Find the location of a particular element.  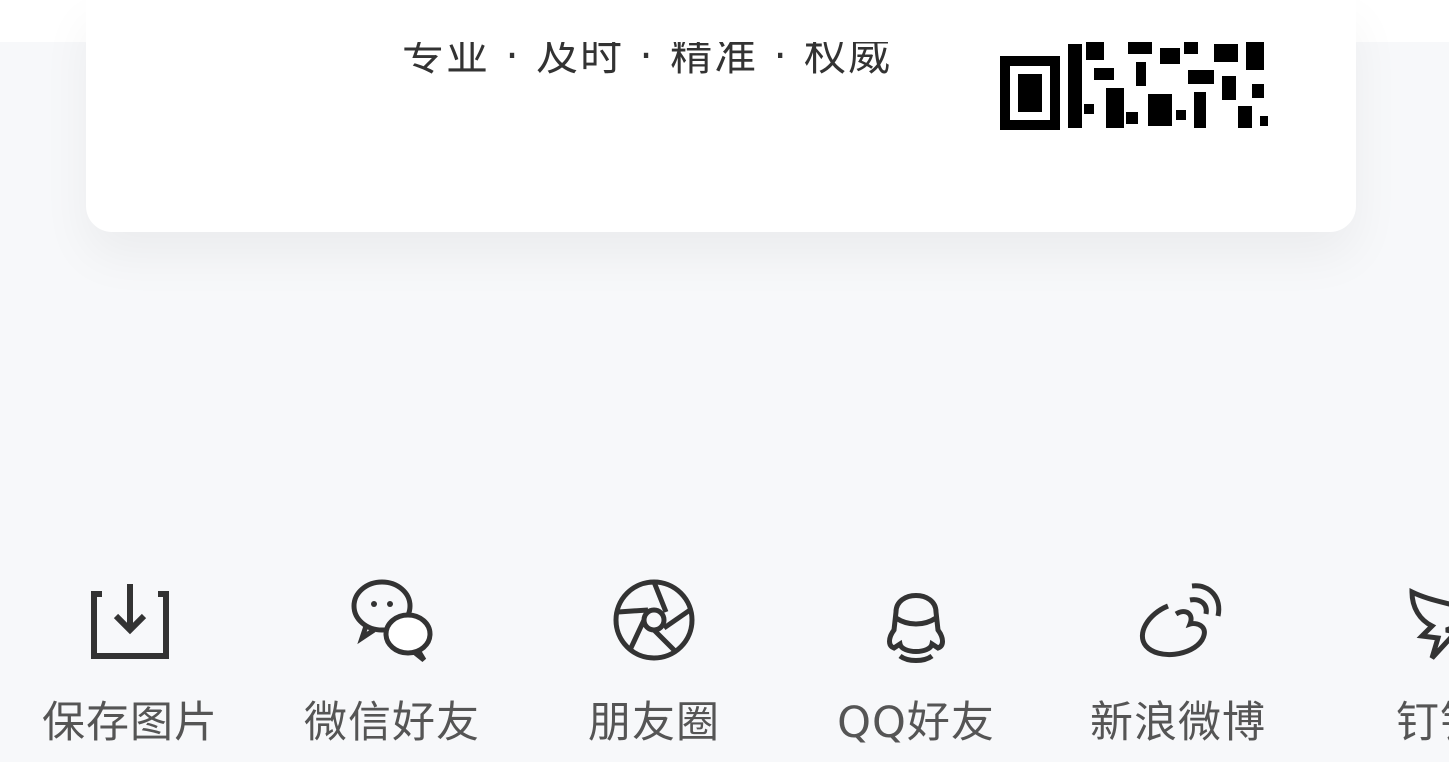

share-label: 钉钉 is located at coordinates (1422, 723).